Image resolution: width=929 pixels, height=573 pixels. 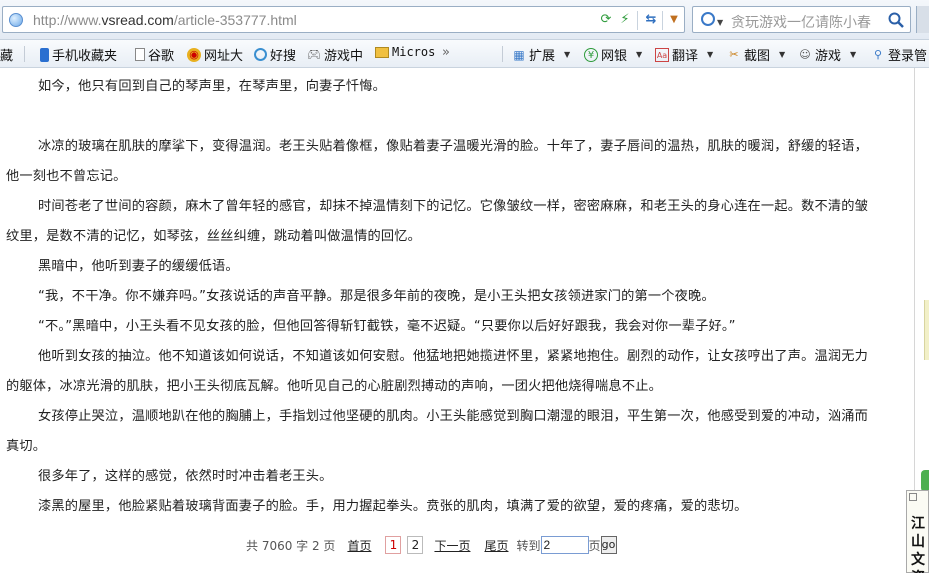 What do you see at coordinates (519, 54) in the screenshot?
I see `grid-icon: ▦` at bounding box center [519, 54].